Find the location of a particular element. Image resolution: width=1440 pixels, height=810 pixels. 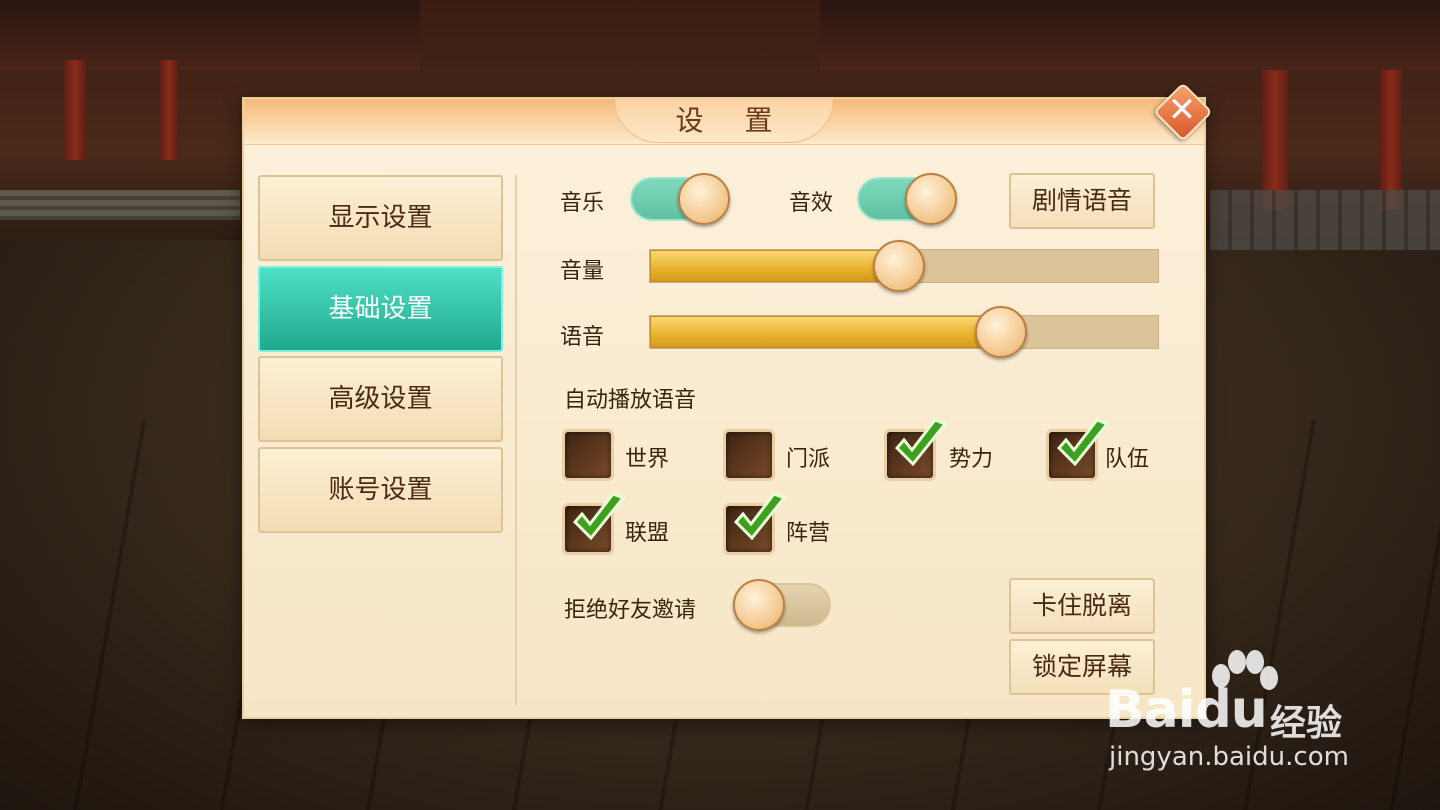

background-wall is located at coordinates (1325, 220).